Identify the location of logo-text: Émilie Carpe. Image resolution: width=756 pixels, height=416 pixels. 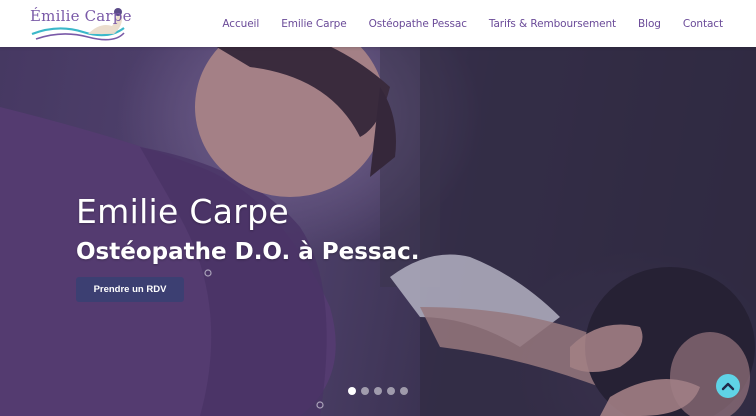
(81, 16).